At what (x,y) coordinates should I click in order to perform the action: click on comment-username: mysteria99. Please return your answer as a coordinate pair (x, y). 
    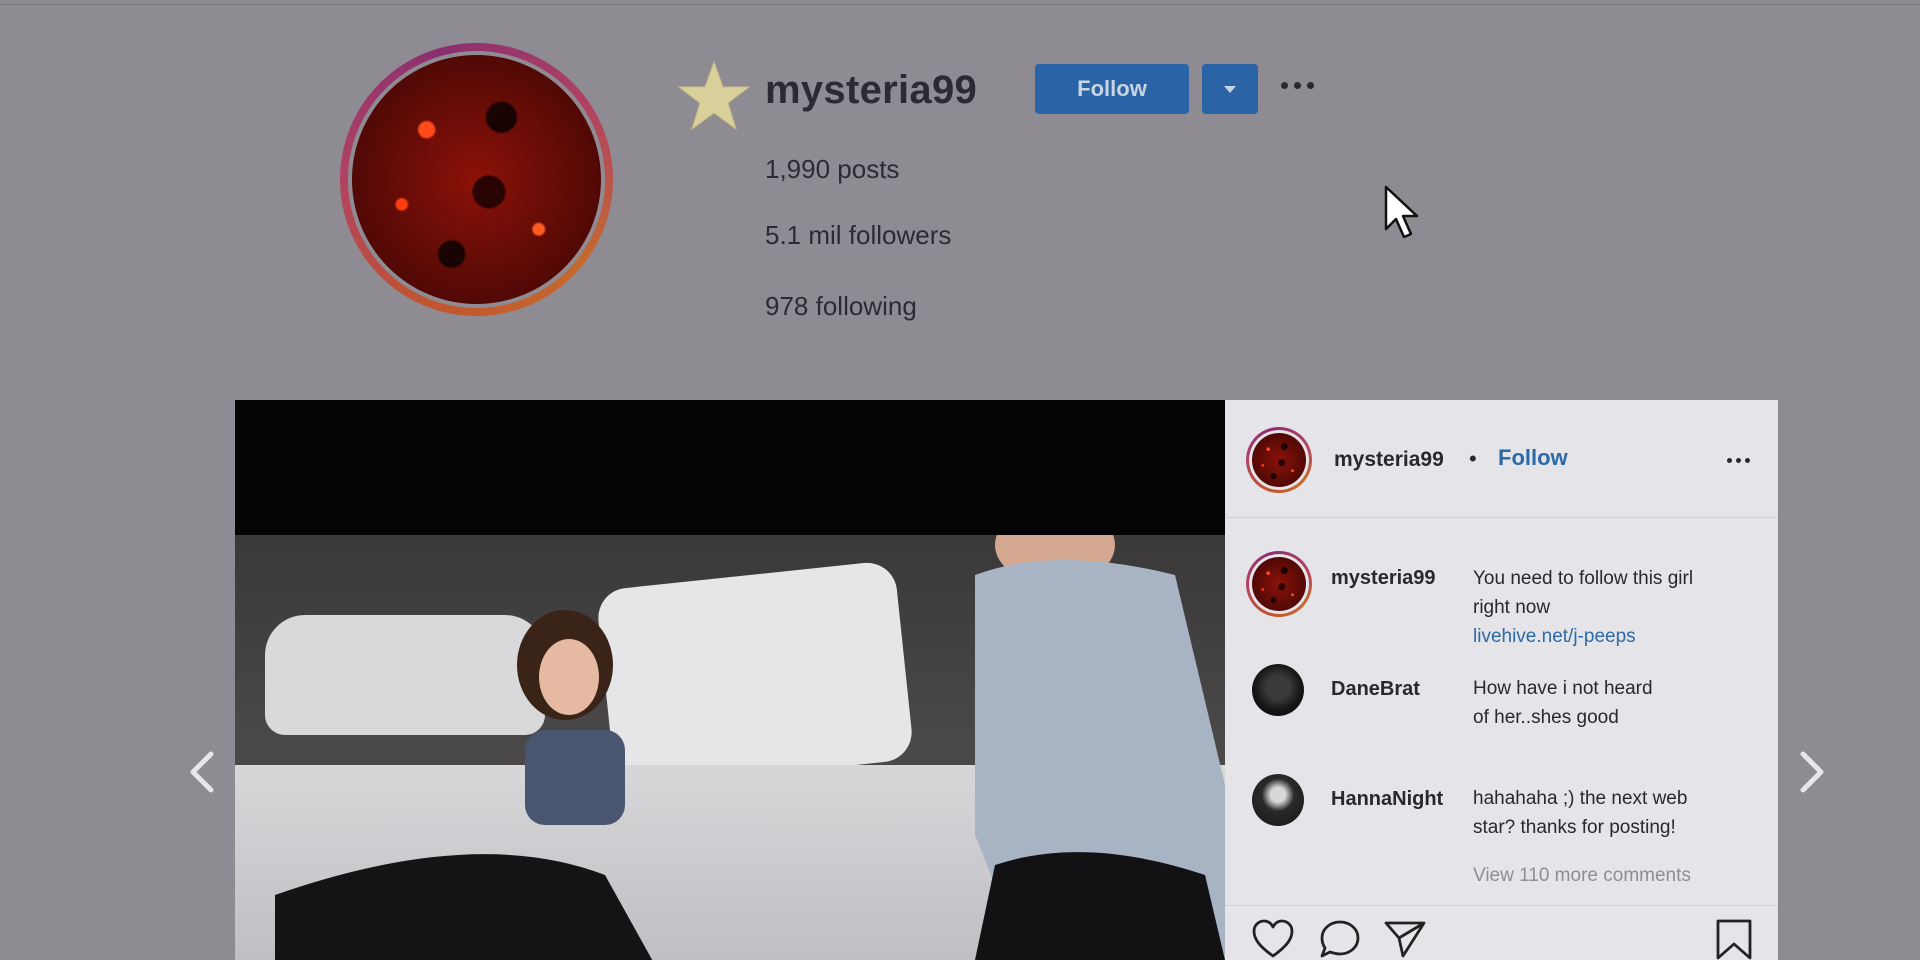
    Looking at the image, I should click on (1383, 578).